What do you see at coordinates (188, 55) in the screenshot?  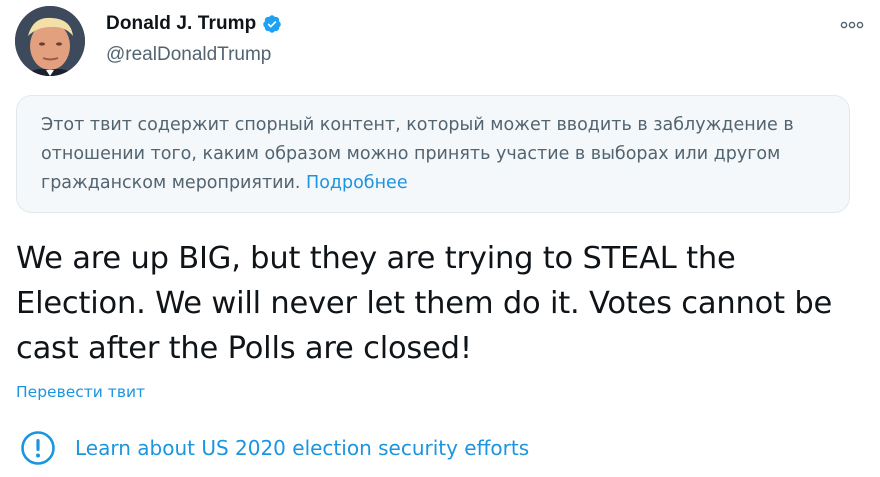 I see `author-handle: @realDonaldTrump` at bounding box center [188, 55].